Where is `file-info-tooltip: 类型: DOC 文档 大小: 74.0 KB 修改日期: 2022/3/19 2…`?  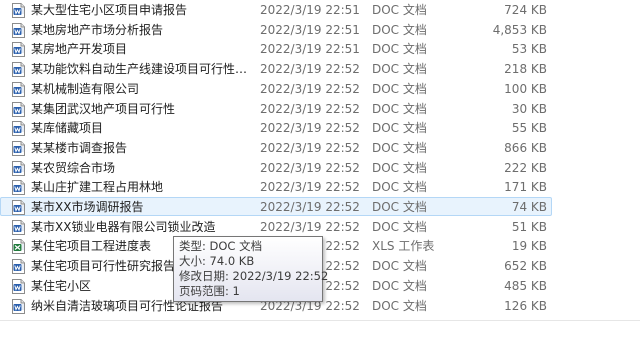 file-info-tooltip: 类型: DOC 文档 大小: 74.0 KB 修改日期: 2022/3/19 2… is located at coordinates (251, 269).